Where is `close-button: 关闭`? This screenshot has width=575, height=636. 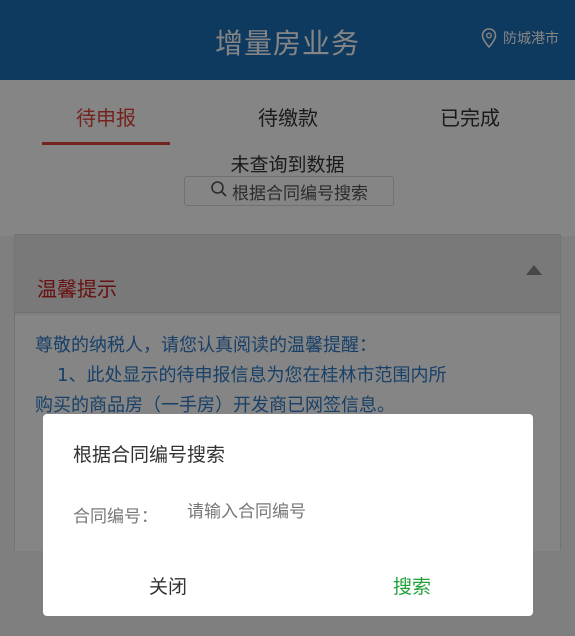 close-button: 关闭 is located at coordinates (168, 585).